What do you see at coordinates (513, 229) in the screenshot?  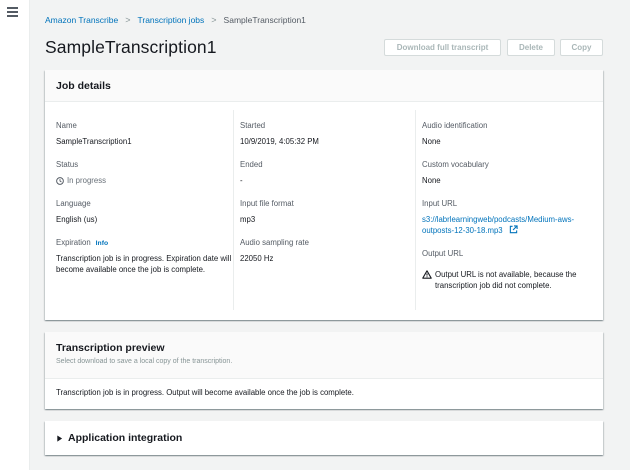 I see `external-link-icon` at bounding box center [513, 229].